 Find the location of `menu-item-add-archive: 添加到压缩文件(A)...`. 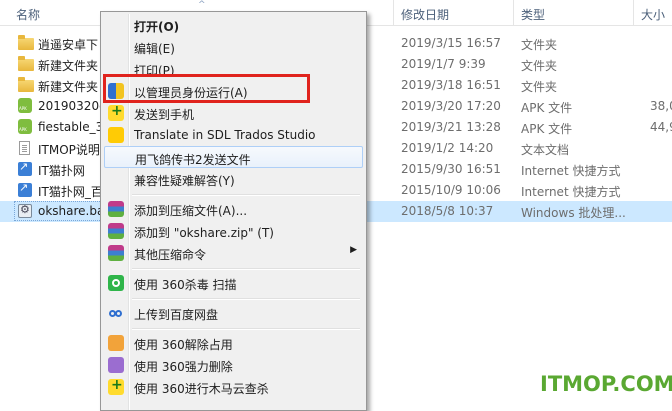

menu-item-add-archive: 添加到压缩文件(A)... is located at coordinates (233, 209).